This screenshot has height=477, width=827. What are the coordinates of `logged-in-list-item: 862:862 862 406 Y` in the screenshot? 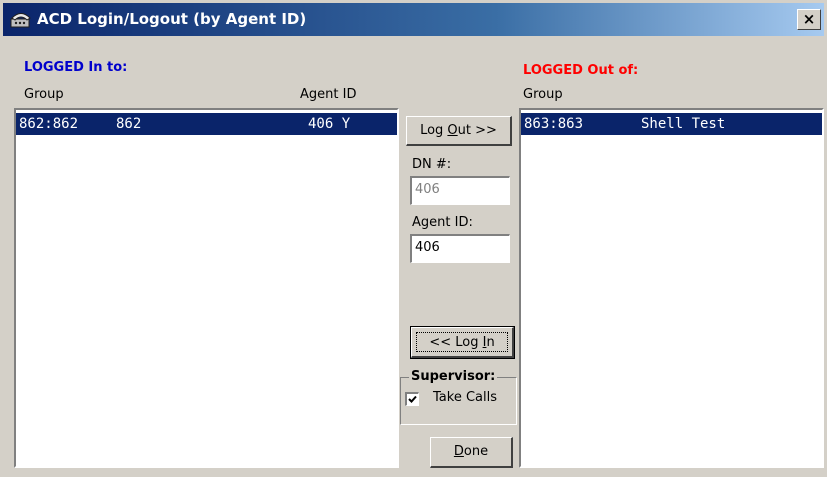 It's located at (206, 124).